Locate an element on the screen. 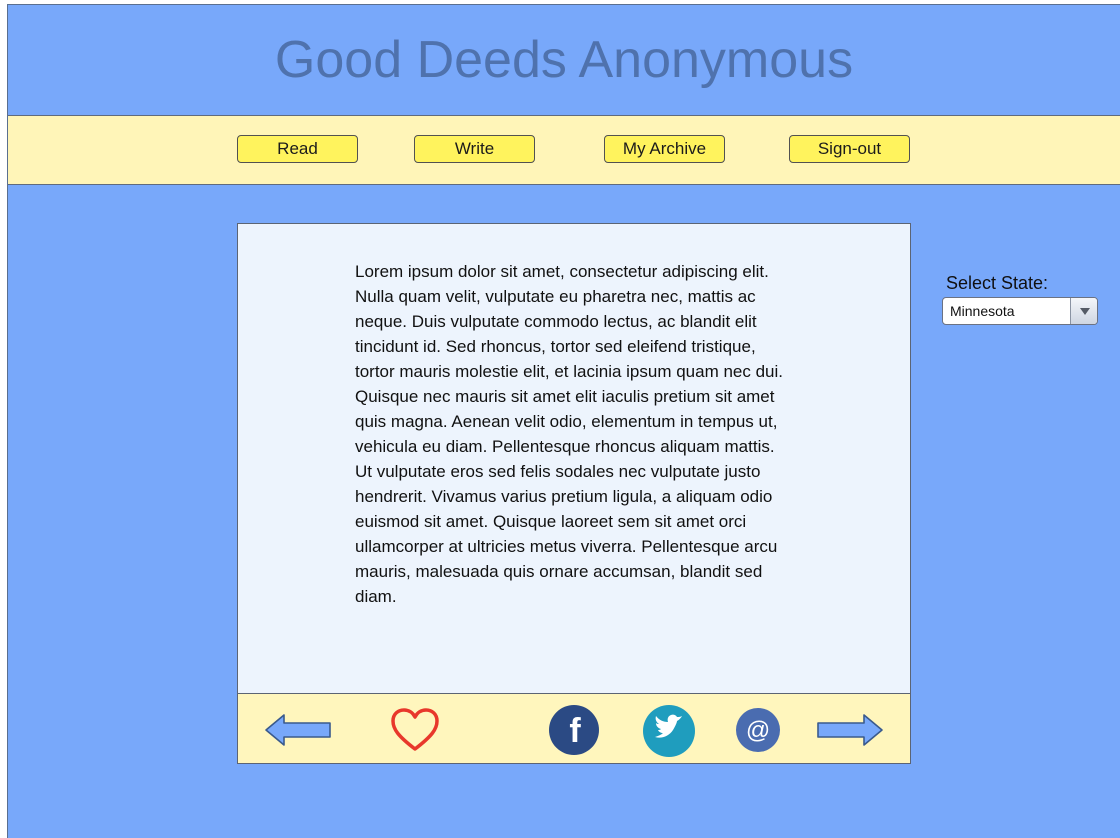 The image size is (1120, 838). story-action-bar: f @ is located at coordinates (574, 728).